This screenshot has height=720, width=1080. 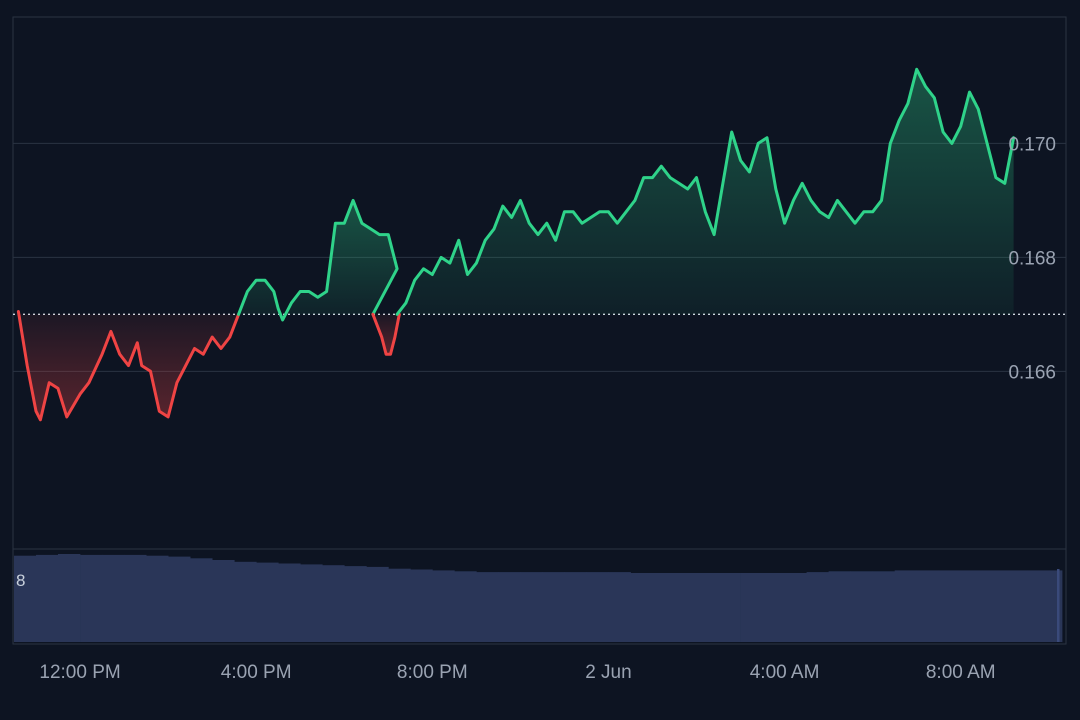 What do you see at coordinates (1032, 144) in the screenshot?
I see `y-tick-label: 0.170` at bounding box center [1032, 144].